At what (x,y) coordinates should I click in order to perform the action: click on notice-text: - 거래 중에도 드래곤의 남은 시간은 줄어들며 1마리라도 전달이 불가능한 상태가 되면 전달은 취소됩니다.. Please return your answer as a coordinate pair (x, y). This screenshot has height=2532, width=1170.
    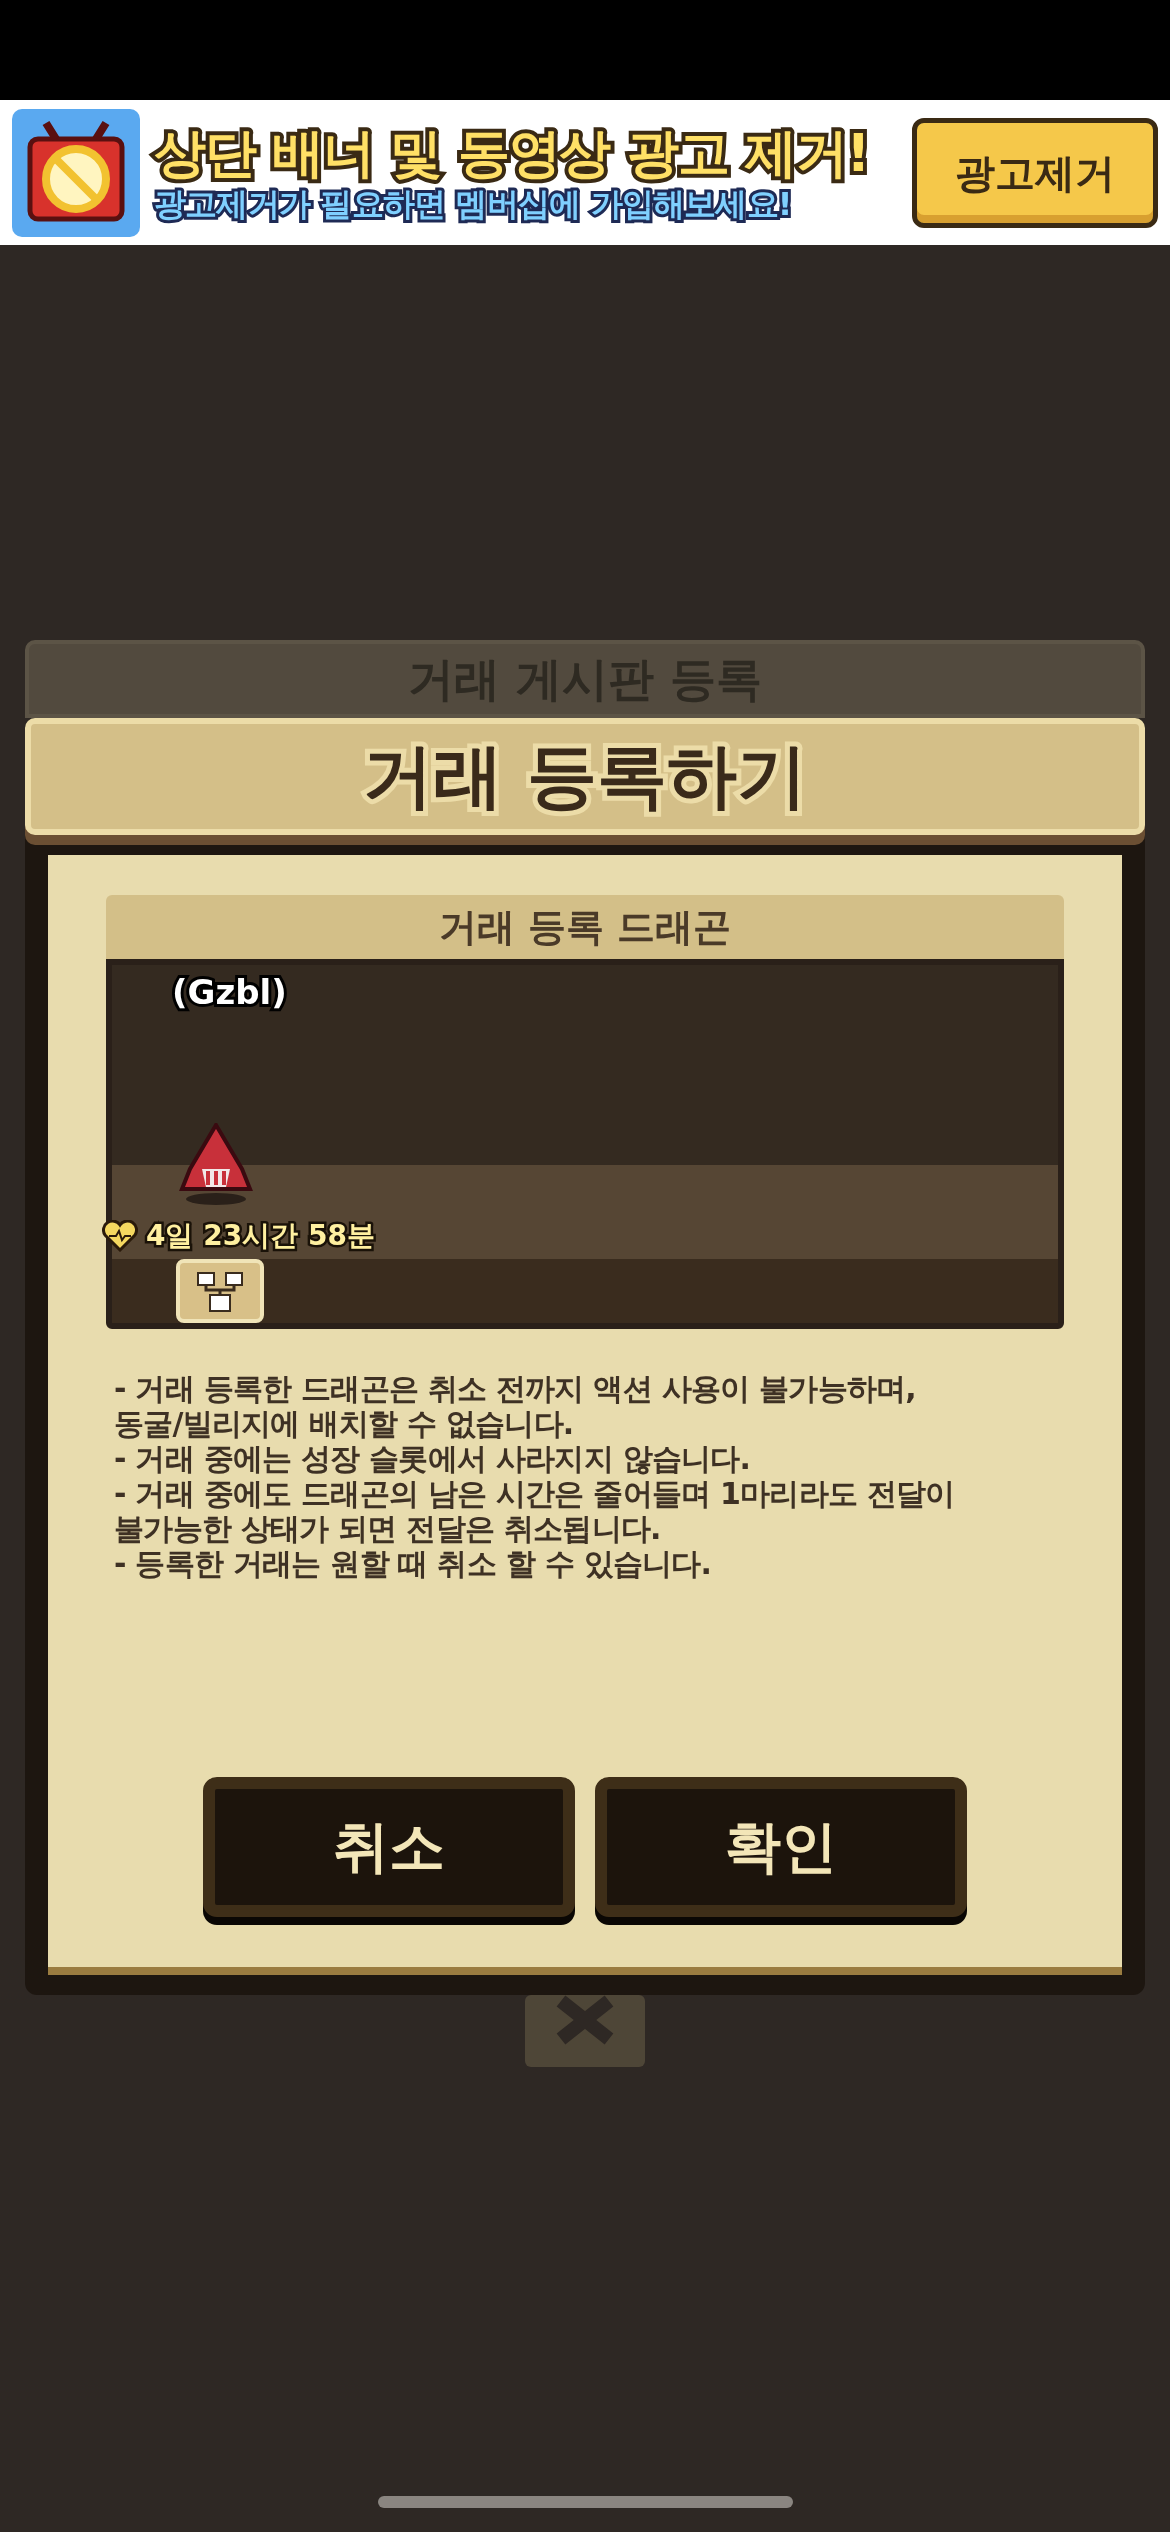
    Looking at the image, I should click on (535, 1511).